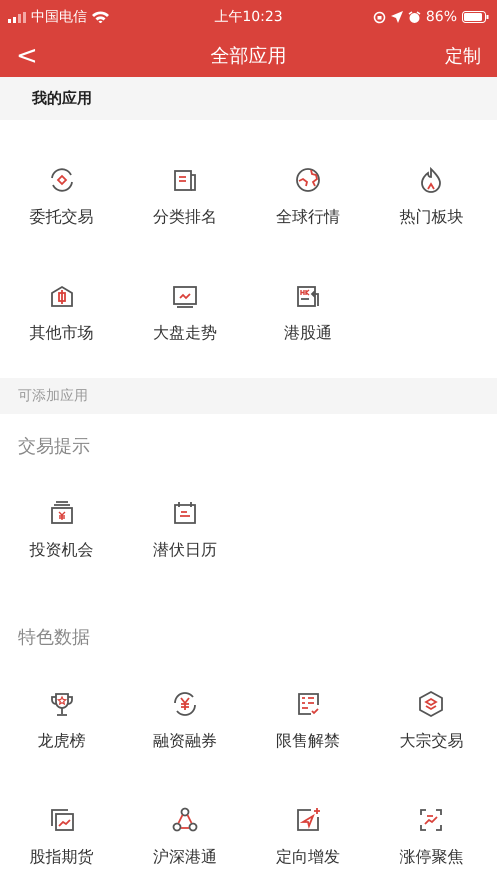  Describe the element at coordinates (431, 741) in the screenshot. I see `app-label: 大宗交易` at that location.